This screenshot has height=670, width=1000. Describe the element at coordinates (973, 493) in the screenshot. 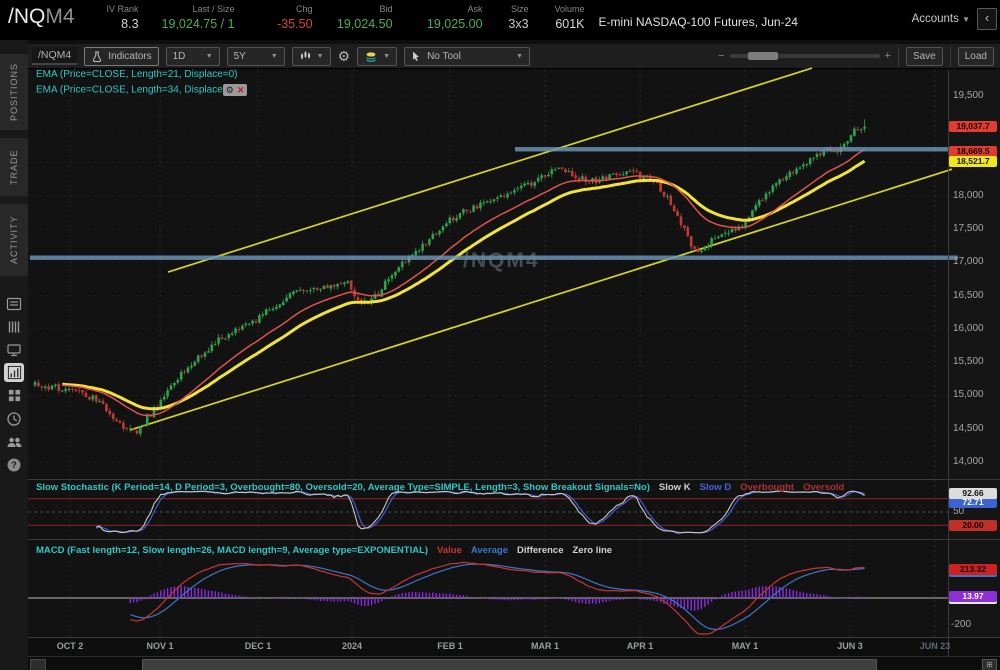

I see `stochastic-value-bubble: 92.66` at that location.